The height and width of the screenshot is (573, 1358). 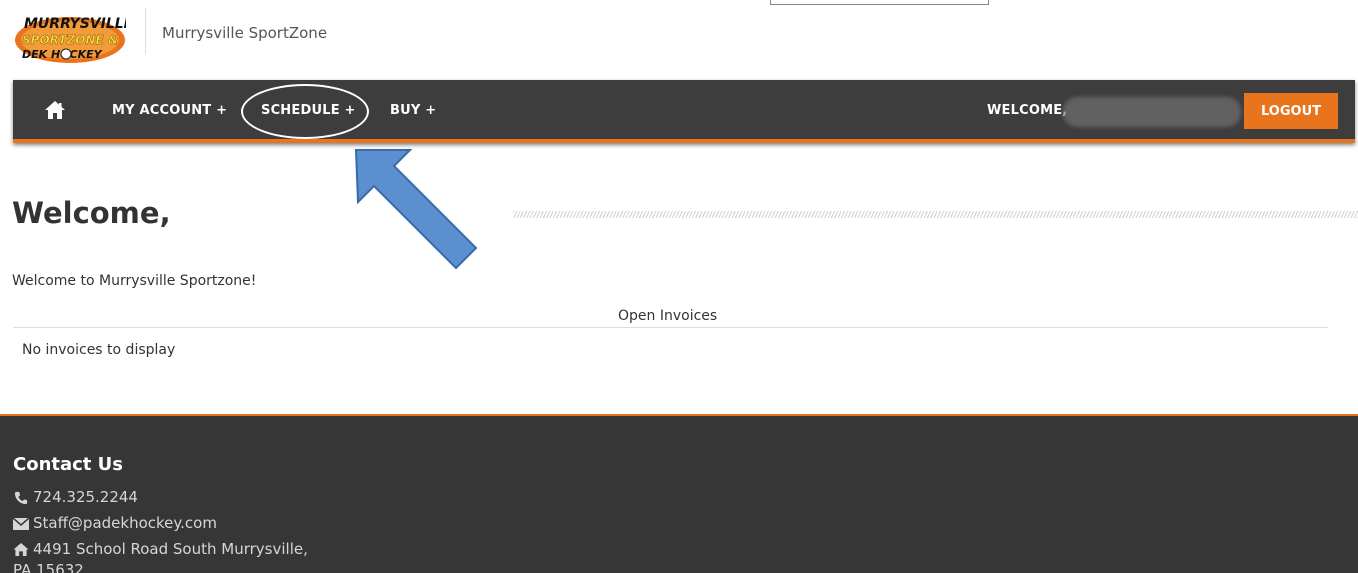 I want to click on nav-welcome-label: WELCOME,, so click(x=1027, y=110).